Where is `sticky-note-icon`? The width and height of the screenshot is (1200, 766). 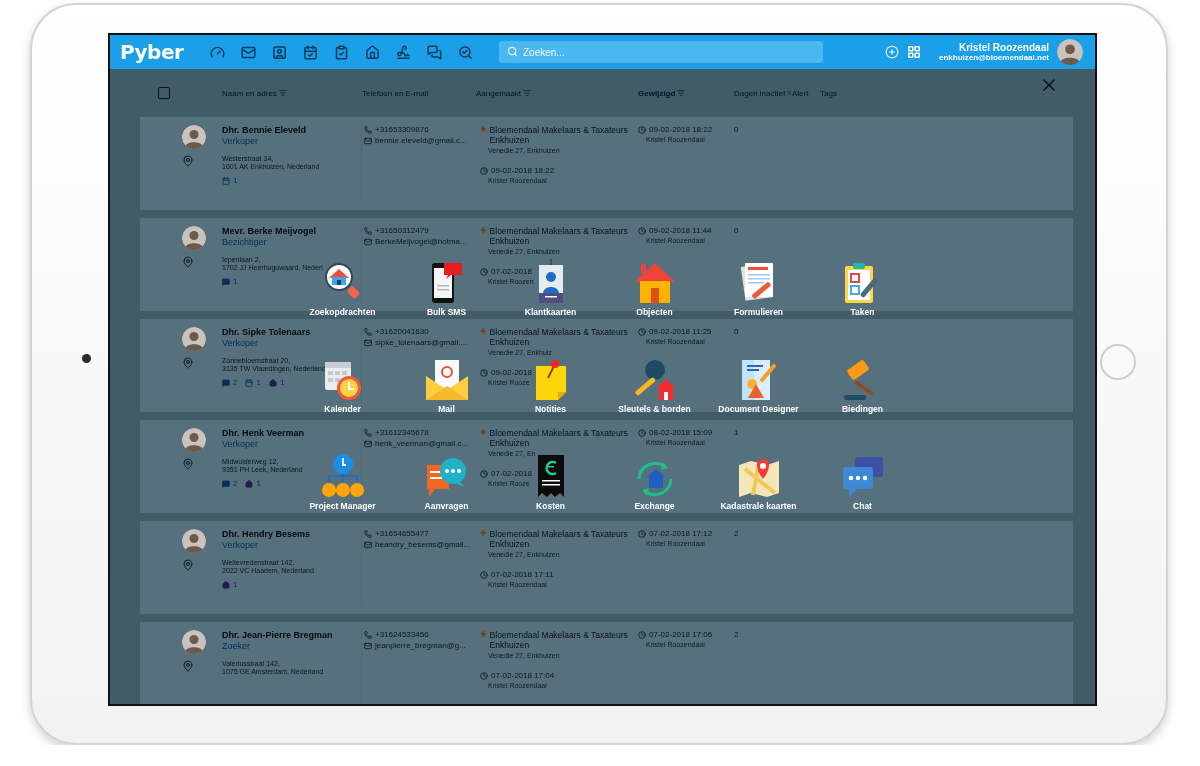
sticky-note-icon is located at coordinates (550, 380).